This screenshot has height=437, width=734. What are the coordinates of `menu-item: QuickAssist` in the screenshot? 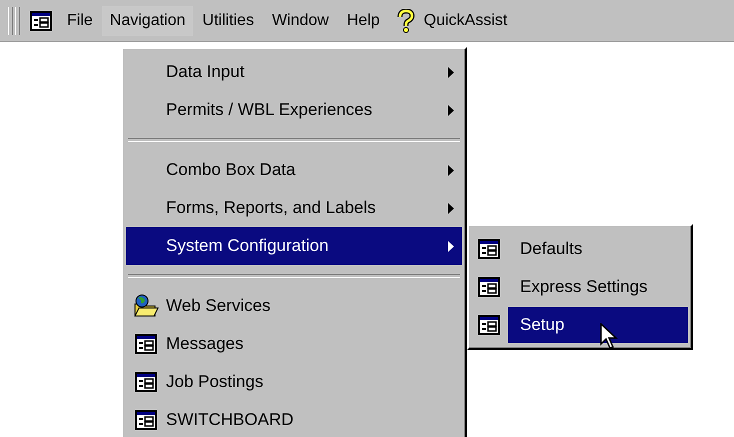 It's located at (465, 20).